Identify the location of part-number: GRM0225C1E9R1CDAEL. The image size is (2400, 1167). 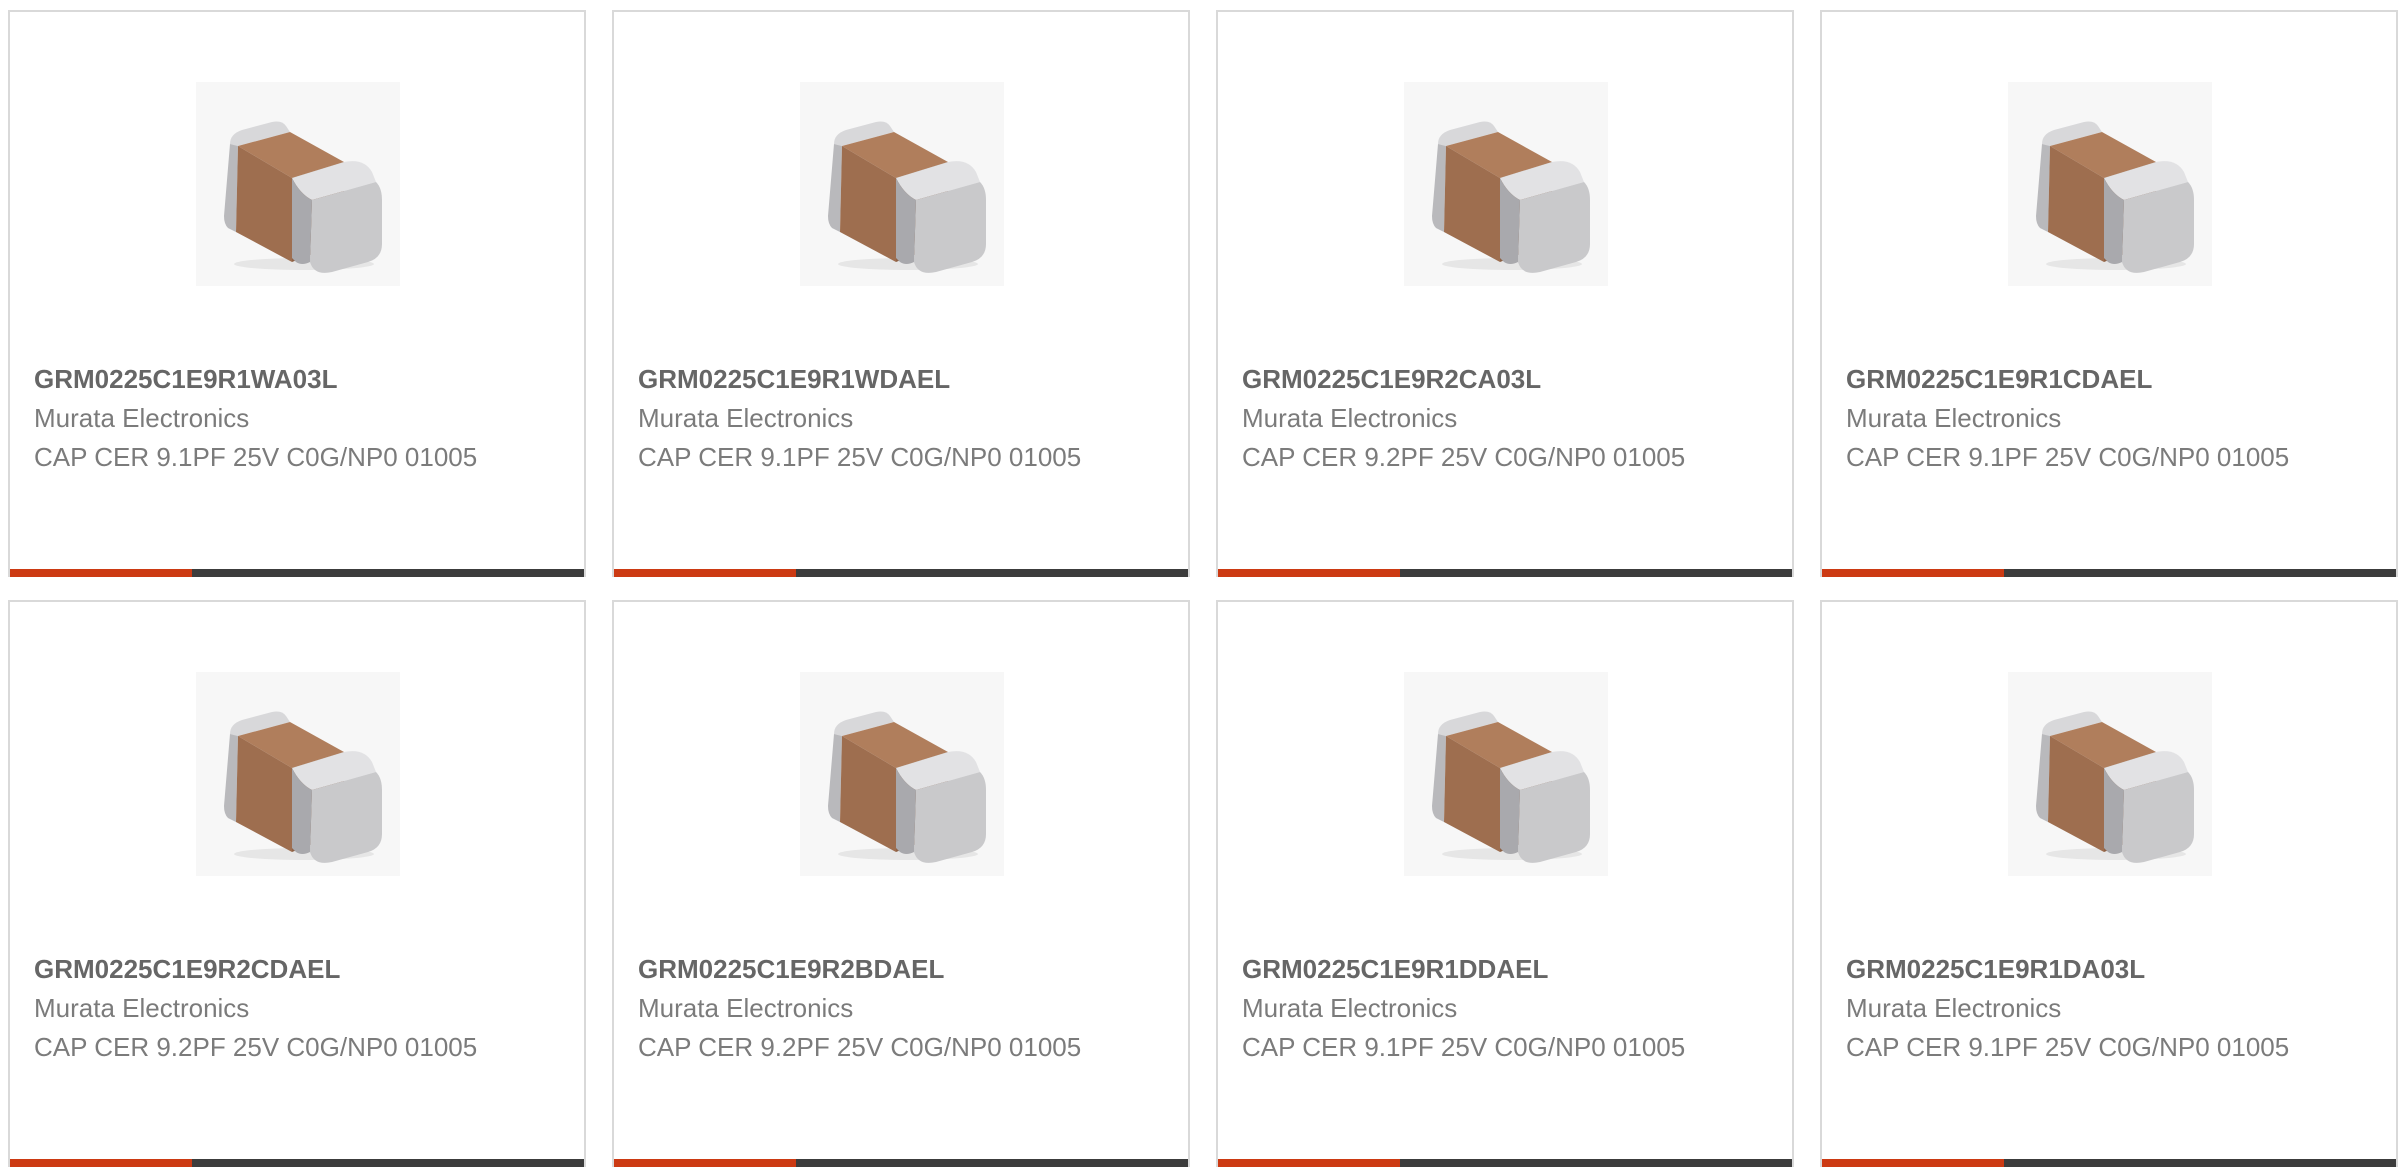
(1999, 379).